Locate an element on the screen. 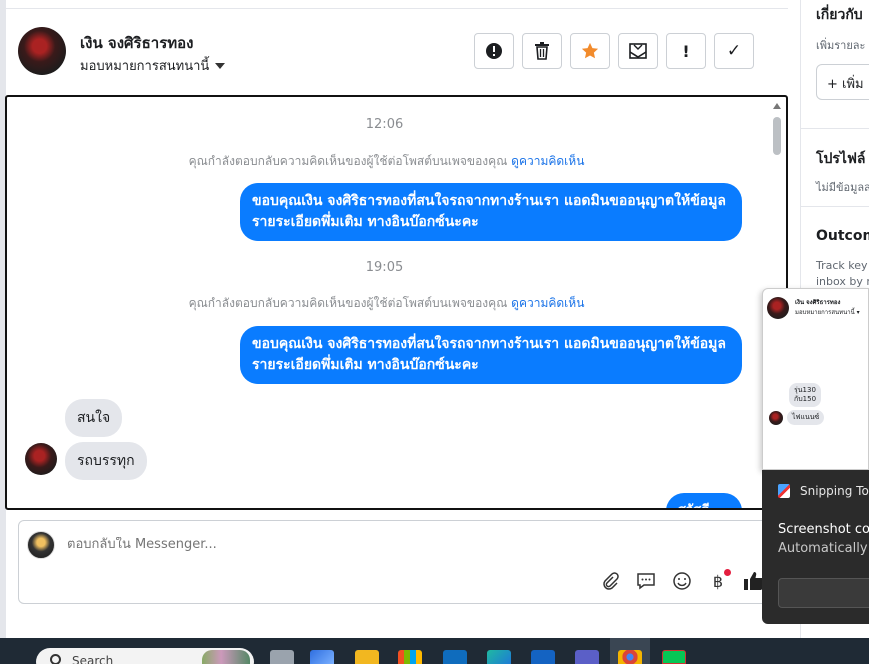 The image size is (869, 664). notification-app-name: Snipping Tool is located at coordinates (834, 491).